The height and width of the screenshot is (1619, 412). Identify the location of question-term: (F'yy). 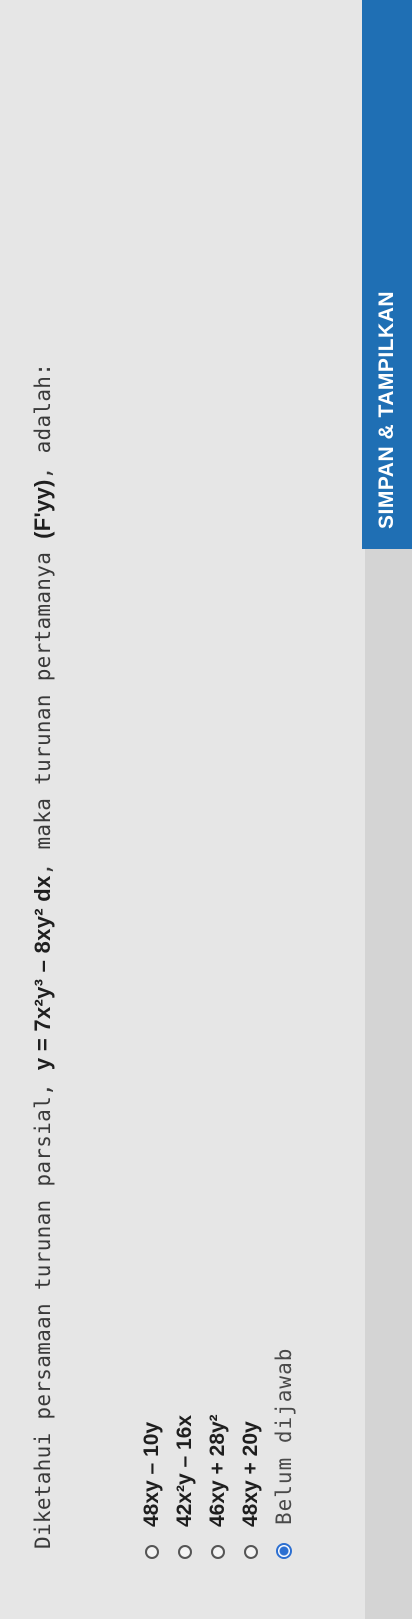
(42, 509).